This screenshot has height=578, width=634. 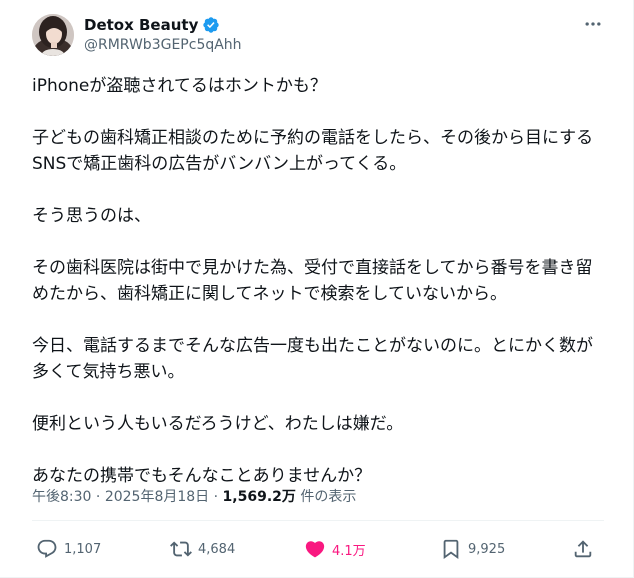 I want to click on tweet-line: 便利という人もいるだろうけど、わたしは嫌だ。, so click(x=218, y=424).